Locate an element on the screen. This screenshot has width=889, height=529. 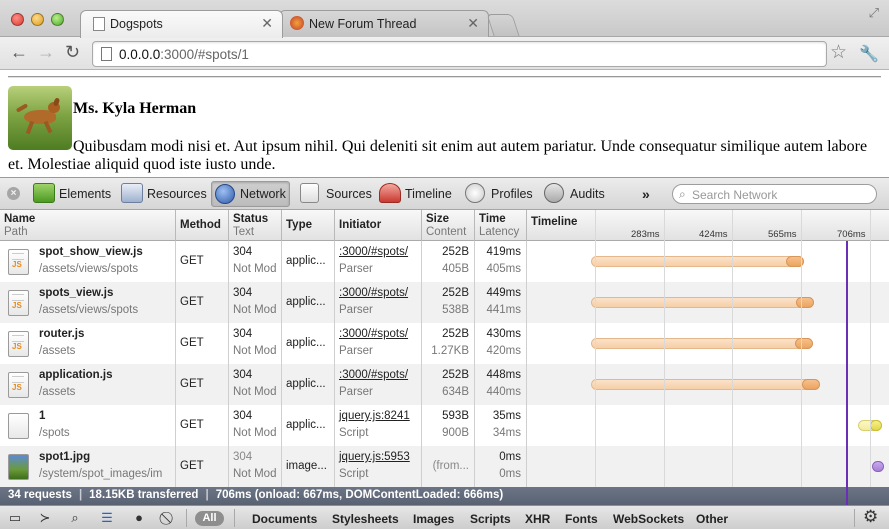
record-icon: ● is located at coordinates (139, 517).